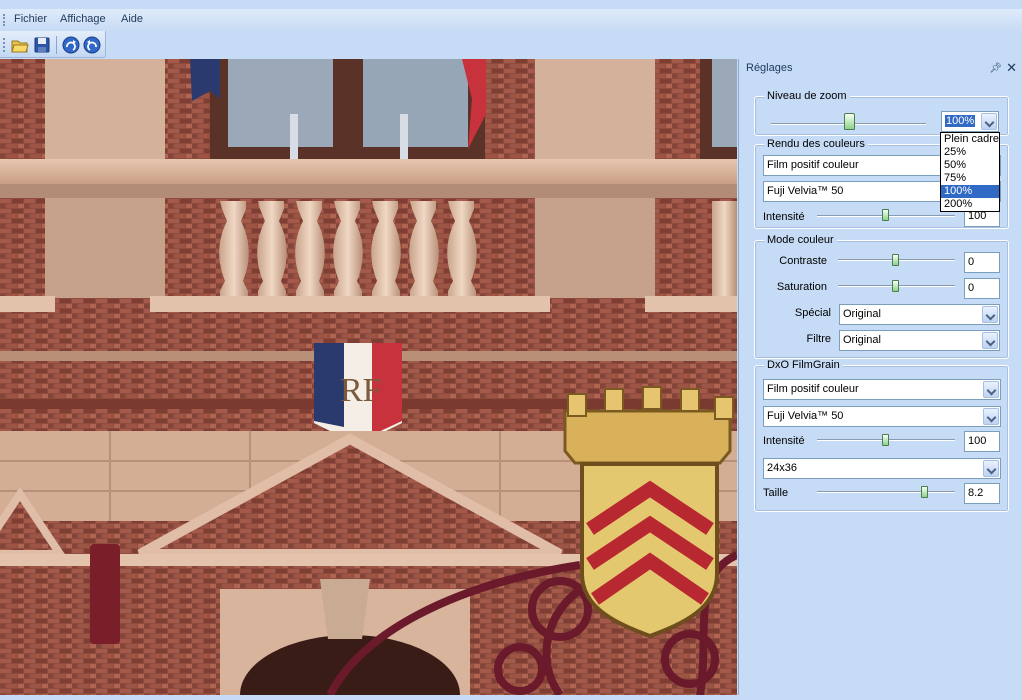 The height and width of the screenshot is (700, 1022). What do you see at coordinates (1011, 68) in the screenshot?
I see `close-icon: ✕` at bounding box center [1011, 68].